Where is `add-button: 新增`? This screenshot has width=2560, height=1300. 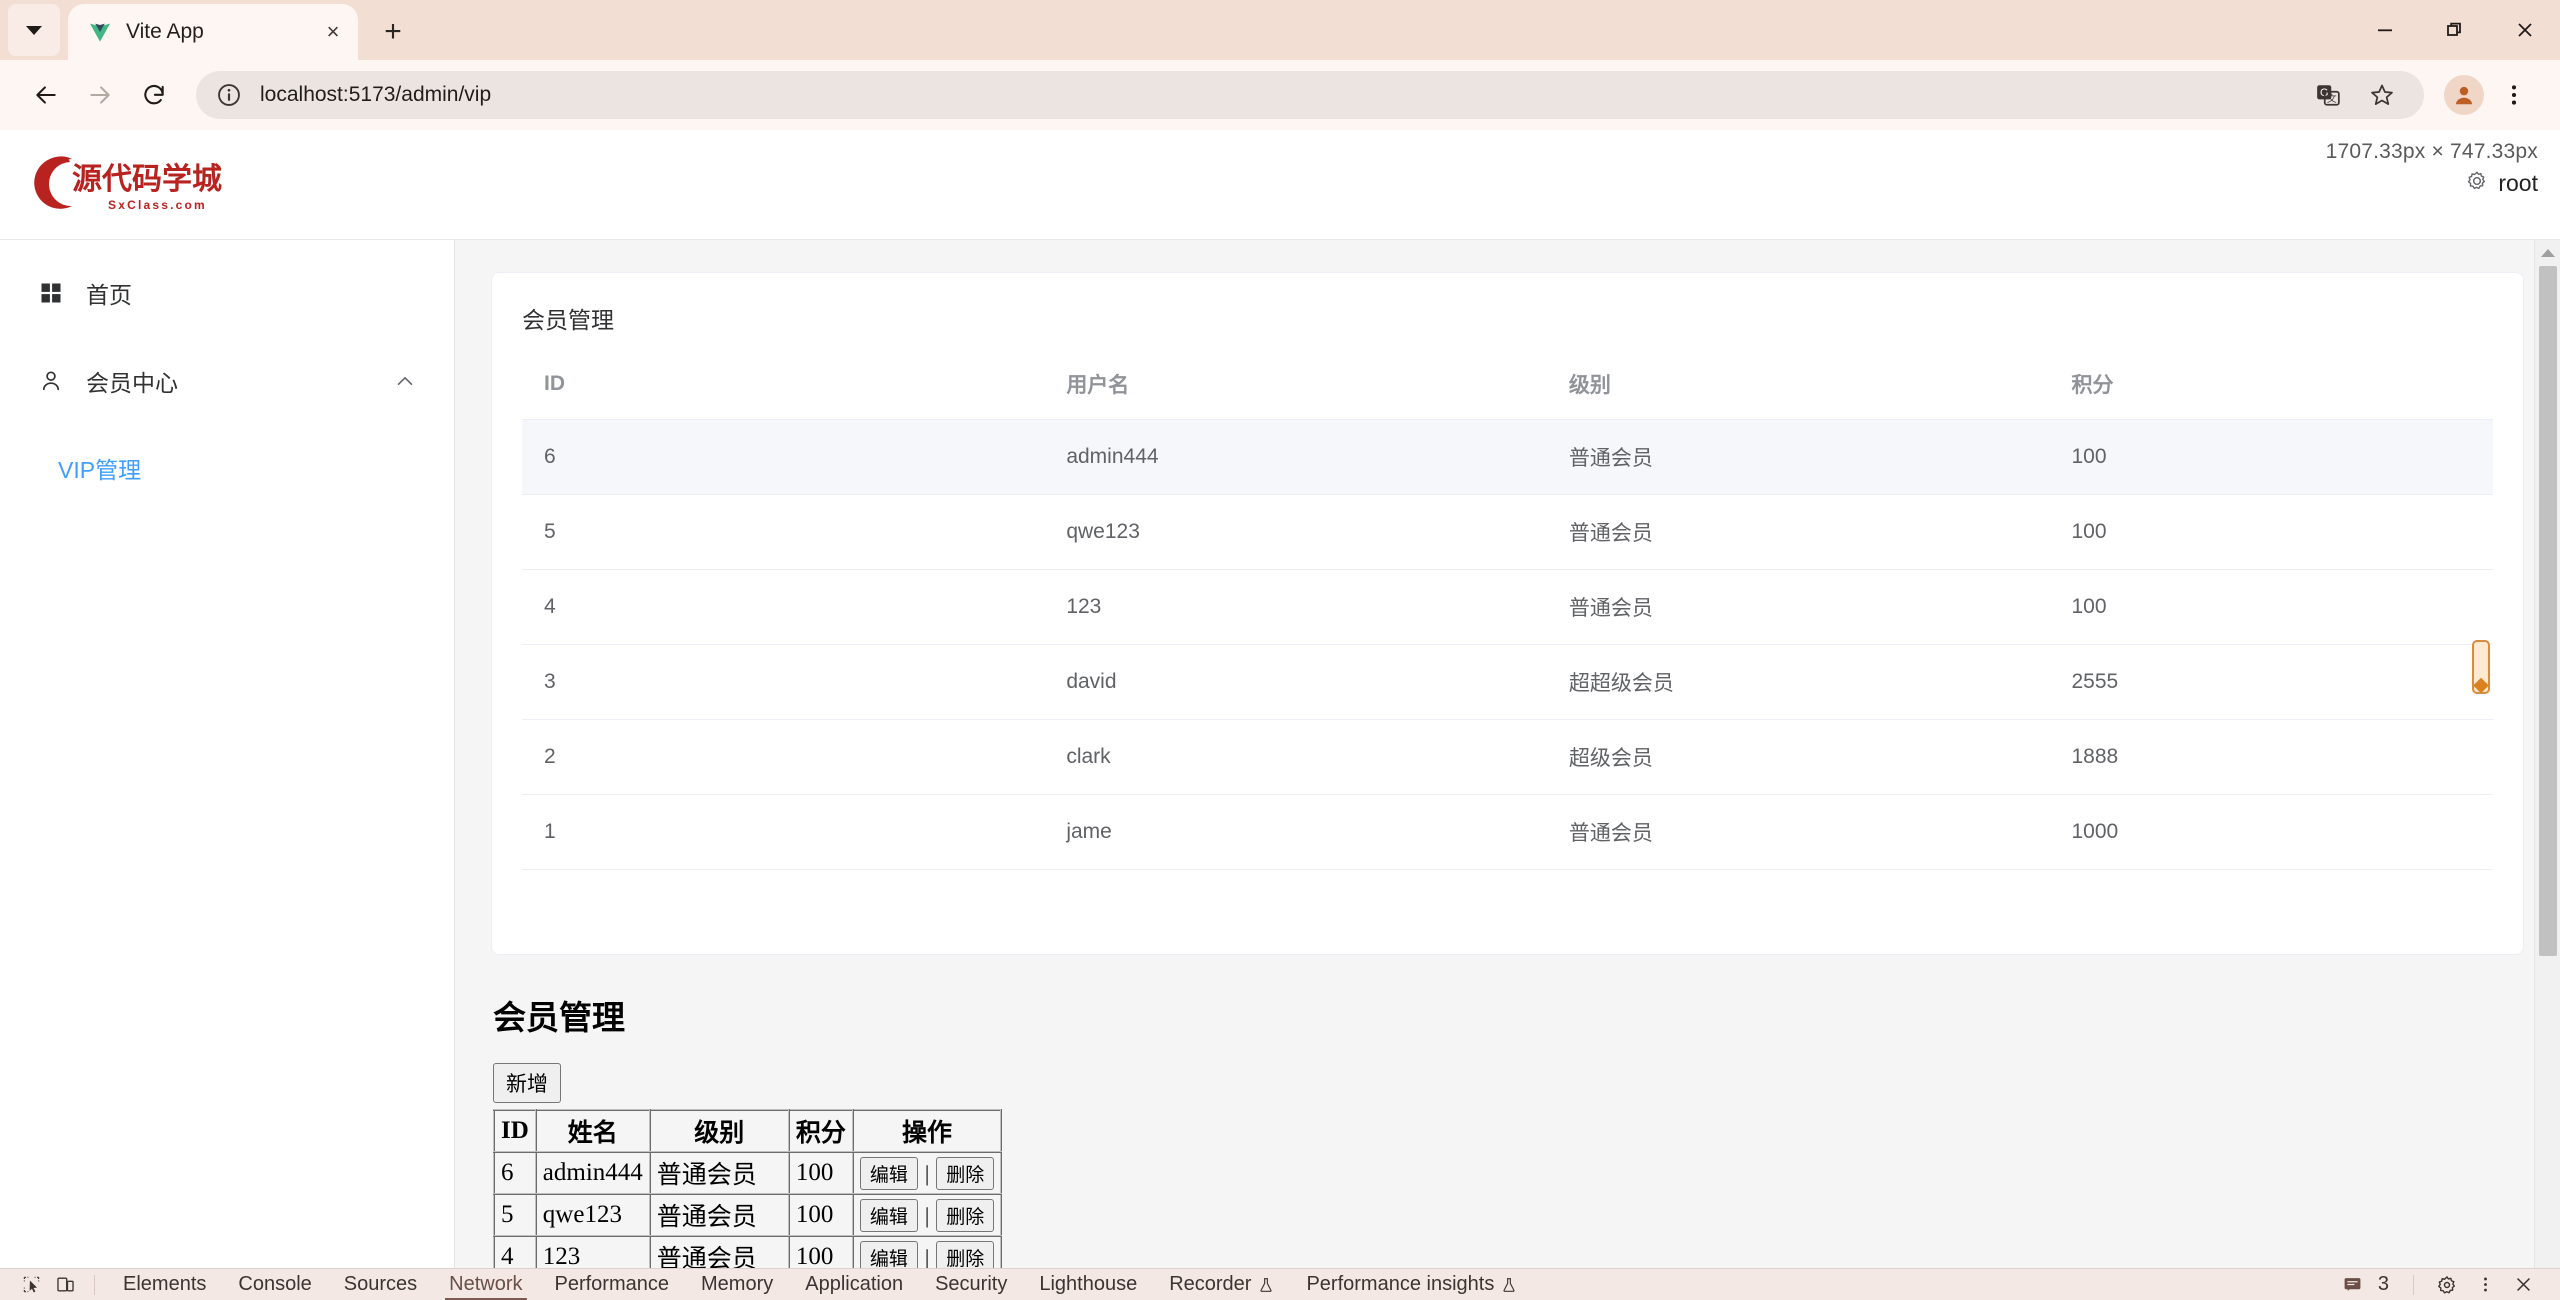 add-button: 新增 is located at coordinates (527, 1083).